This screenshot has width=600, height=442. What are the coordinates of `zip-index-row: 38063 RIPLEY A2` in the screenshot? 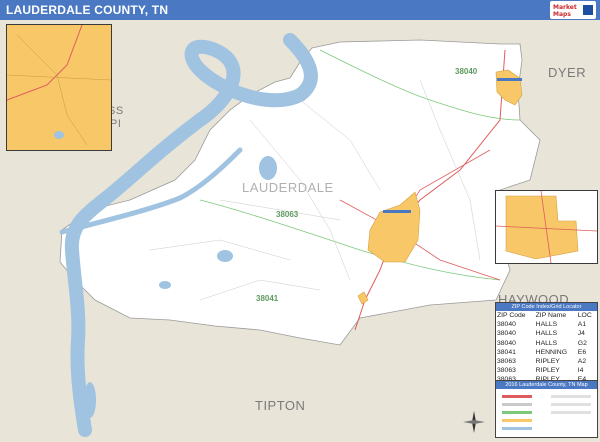 It's located at (546, 361).